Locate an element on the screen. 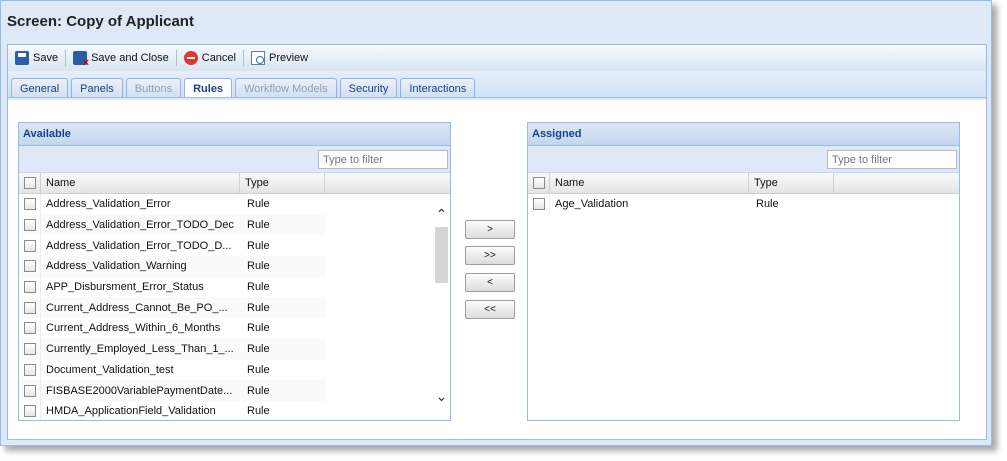 Image resolution: width=1007 pixels, height=461 pixels. toolbar: Save Save and Close Cancel Preview is located at coordinates (497, 57).